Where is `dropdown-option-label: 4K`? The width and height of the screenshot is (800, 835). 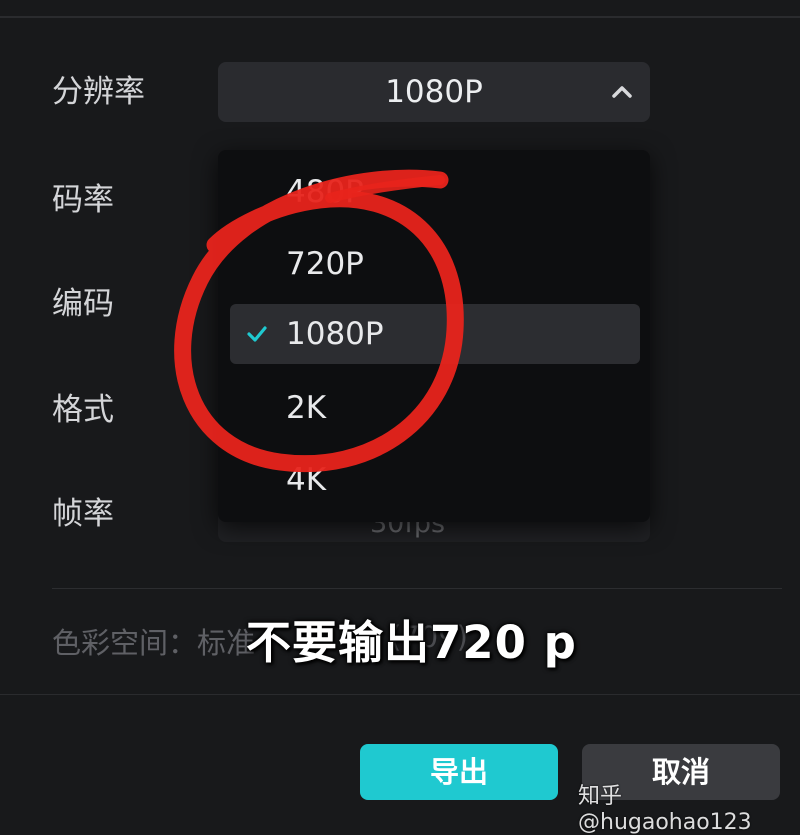 dropdown-option-label: 4K is located at coordinates (306, 480).